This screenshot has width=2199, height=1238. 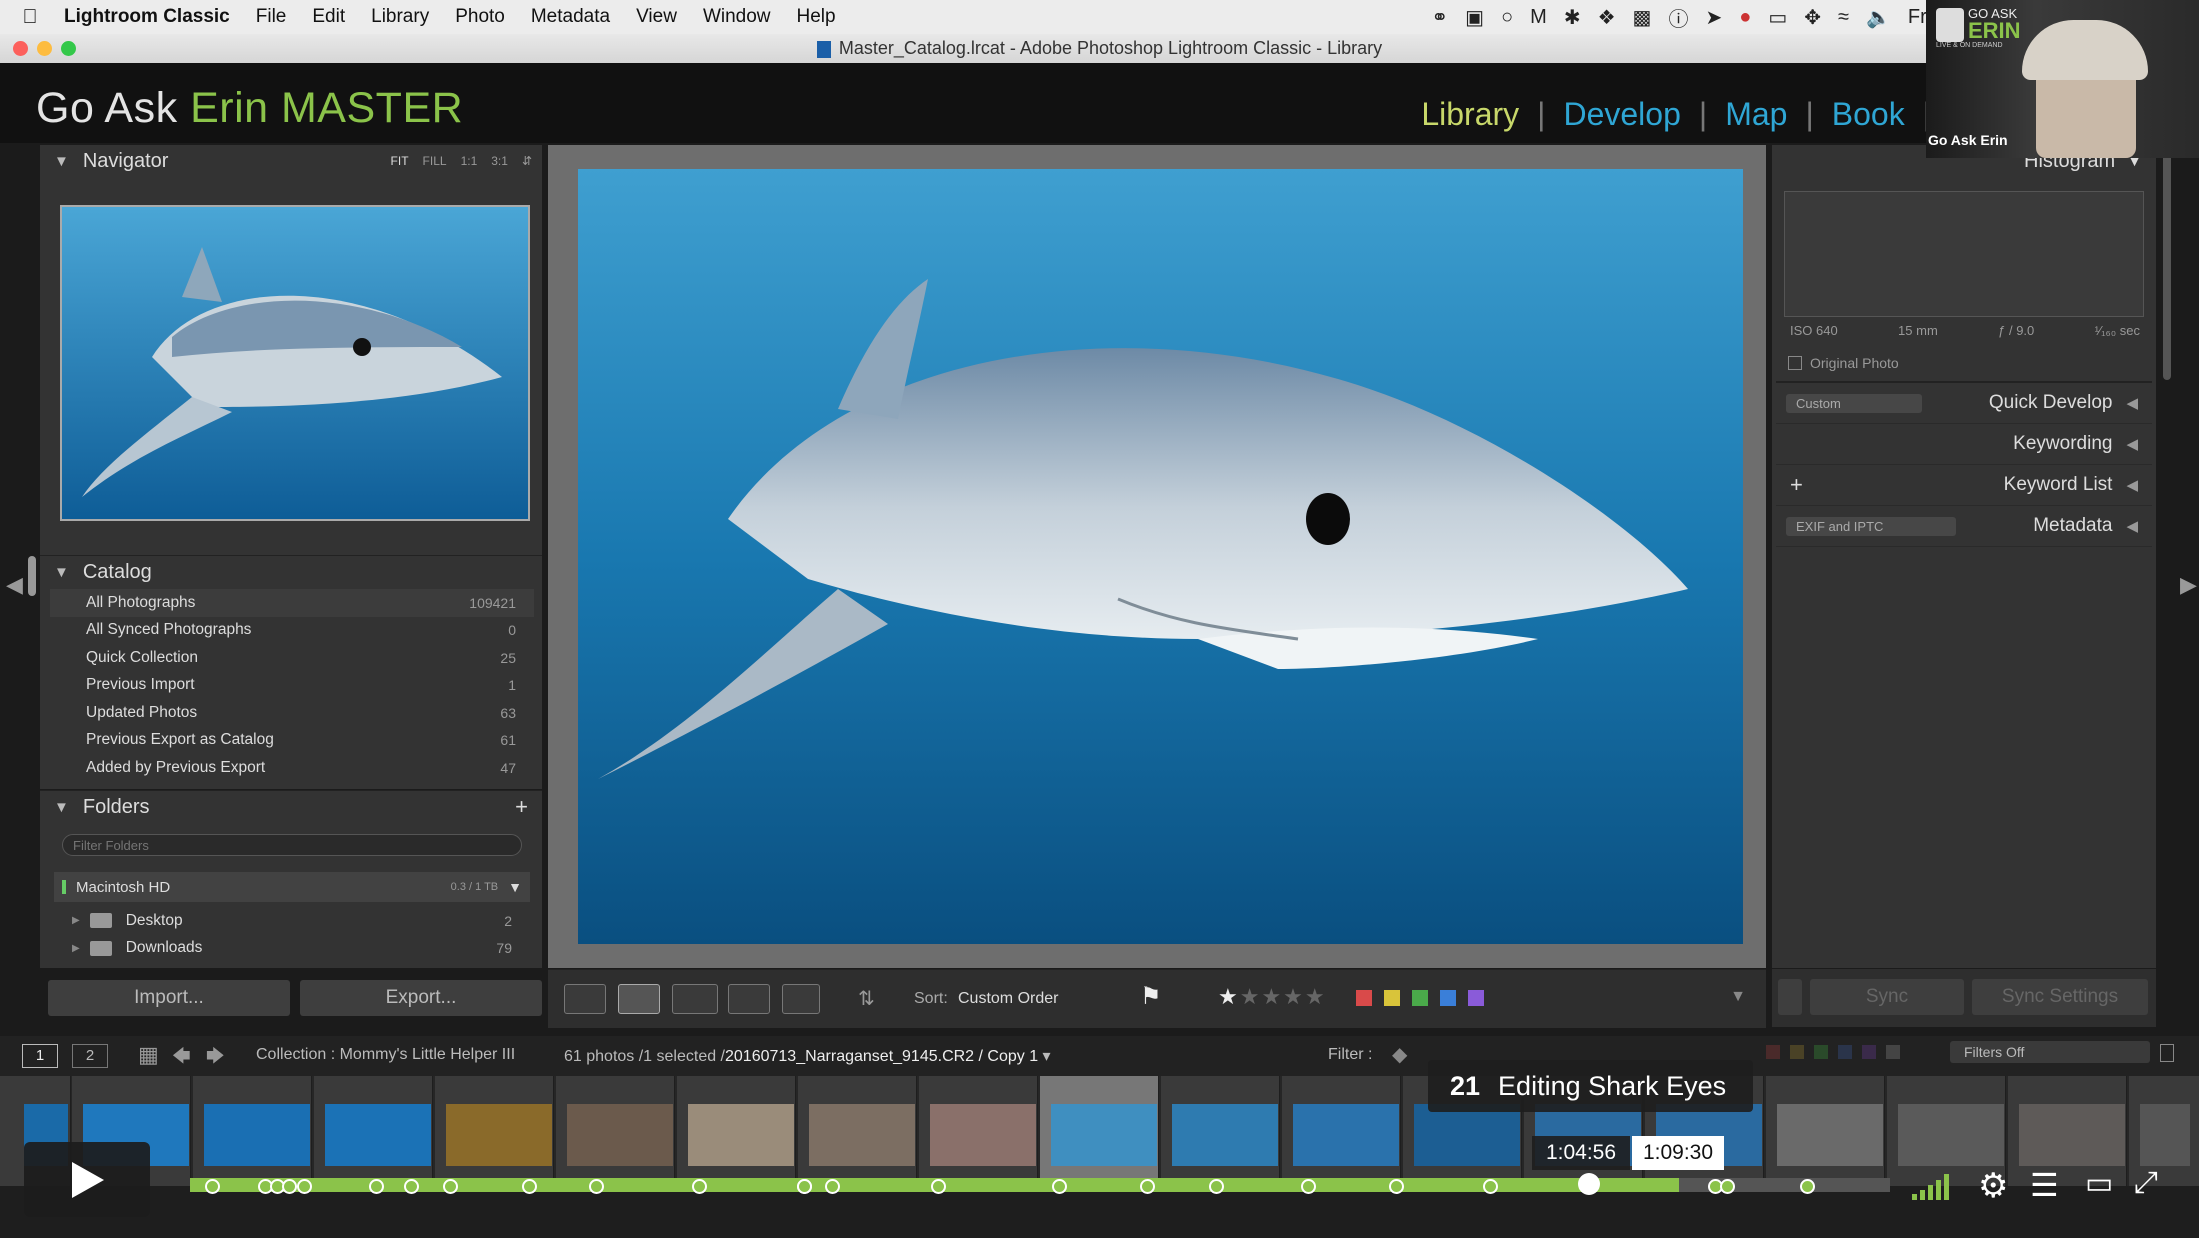 I want to click on green-label-icon, so click(x=1420, y=998).